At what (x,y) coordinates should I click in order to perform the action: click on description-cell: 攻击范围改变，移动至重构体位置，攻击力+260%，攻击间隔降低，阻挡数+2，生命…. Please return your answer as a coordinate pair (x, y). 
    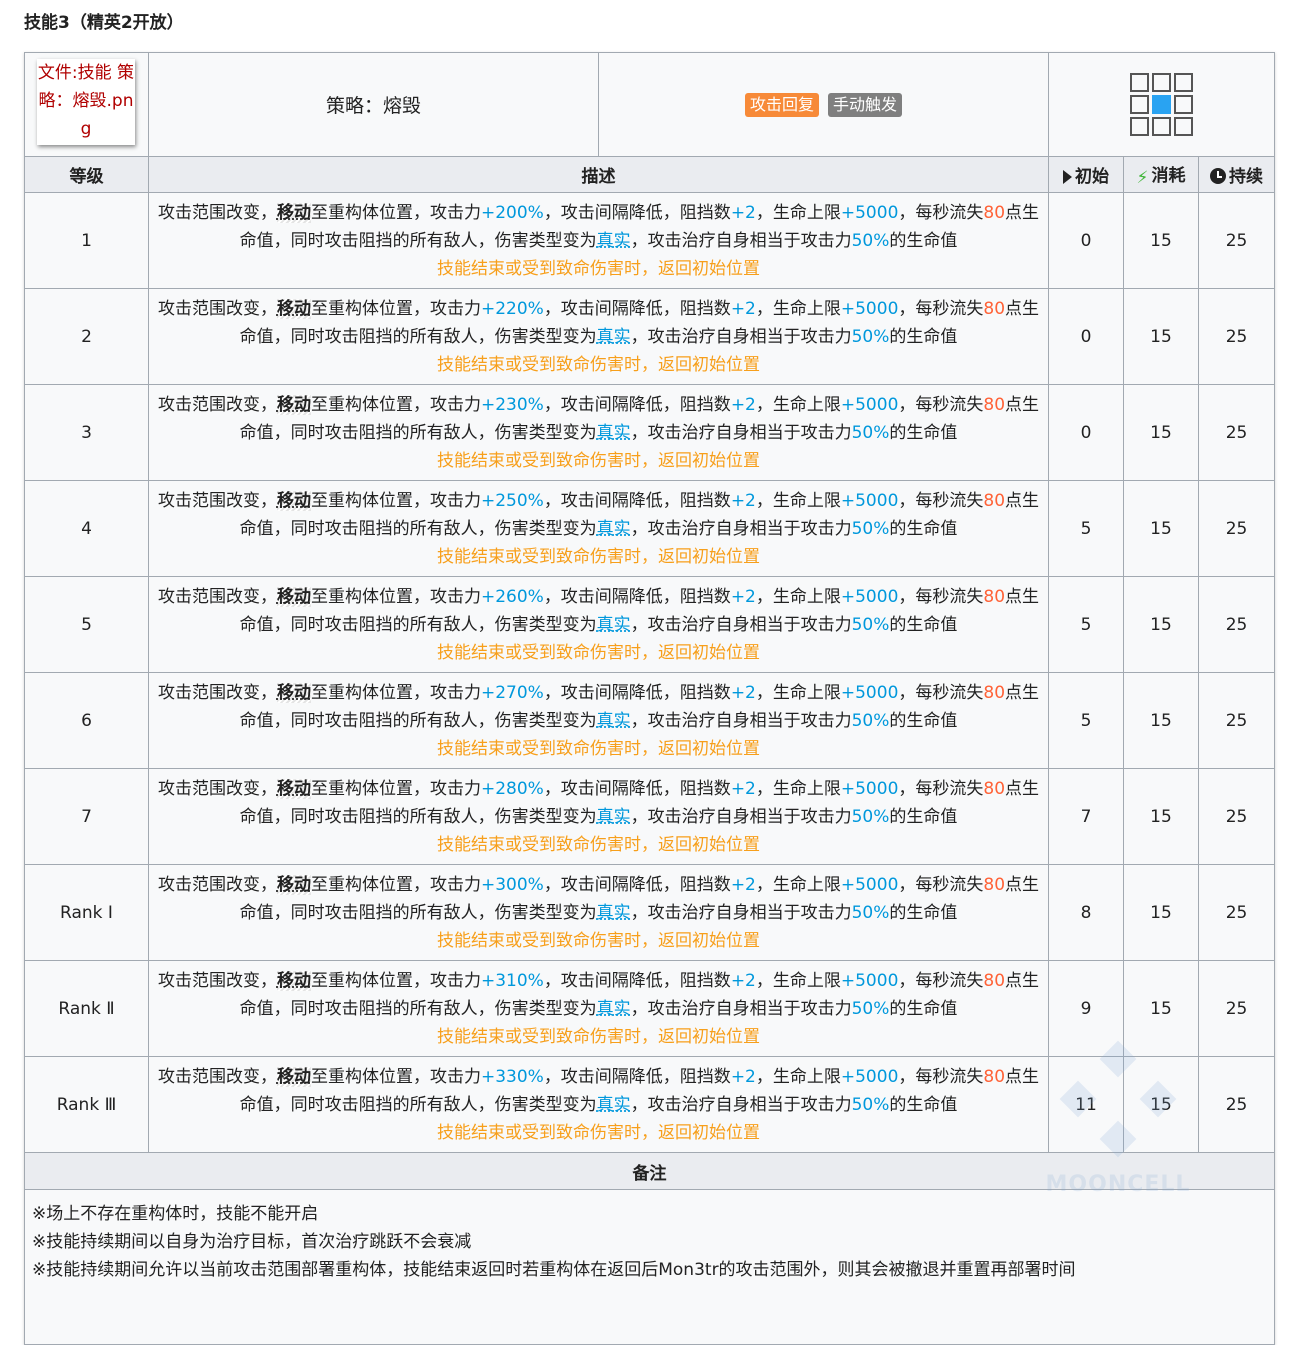
    Looking at the image, I should click on (598, 624).